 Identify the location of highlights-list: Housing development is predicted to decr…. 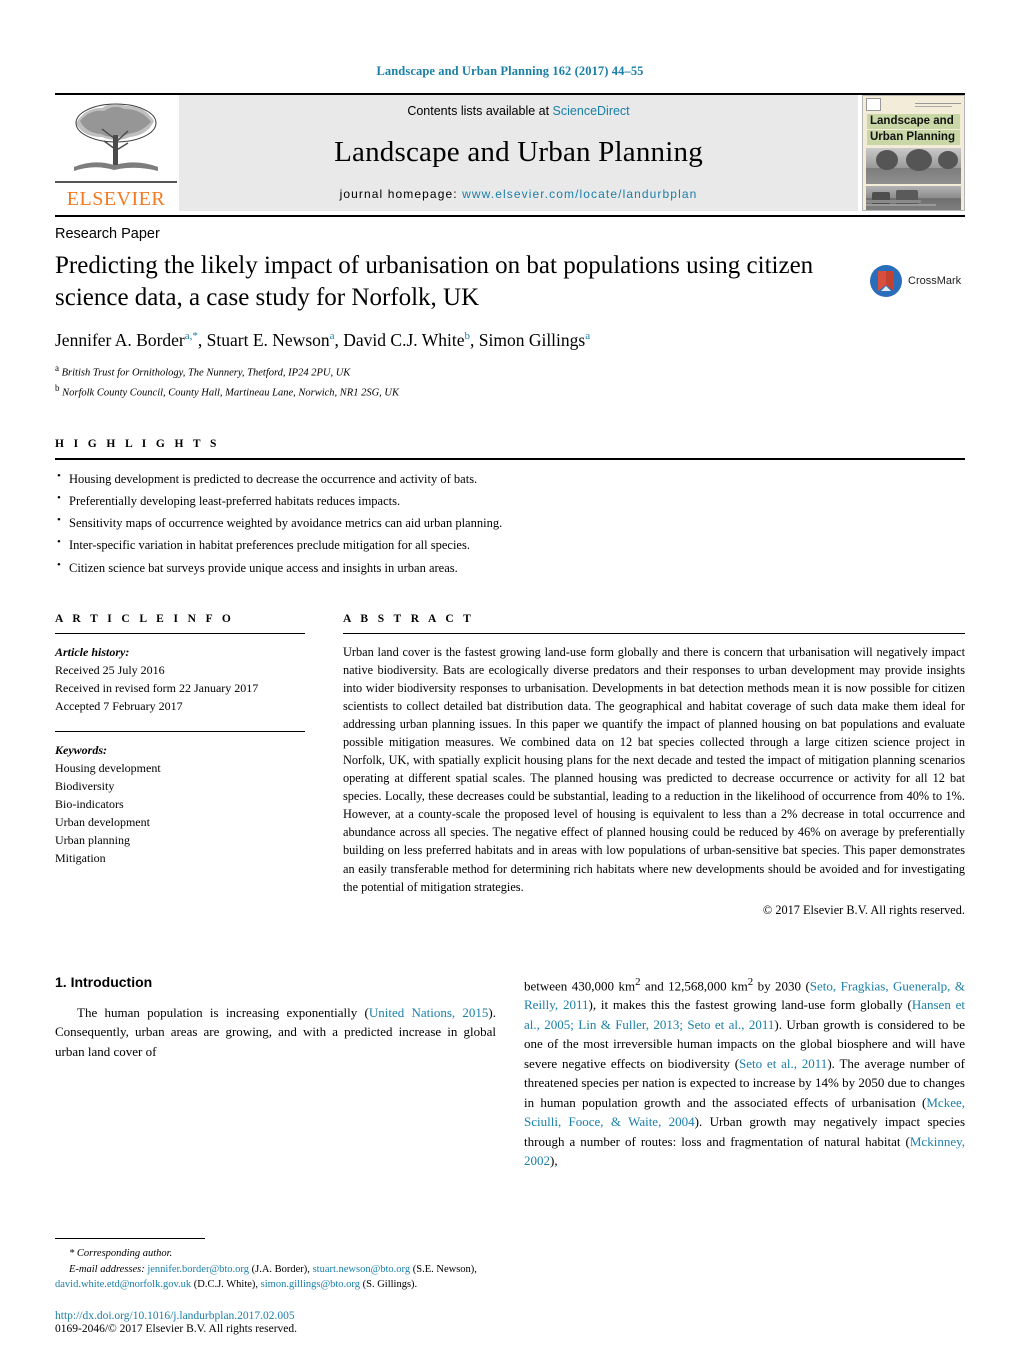
(510, 523).